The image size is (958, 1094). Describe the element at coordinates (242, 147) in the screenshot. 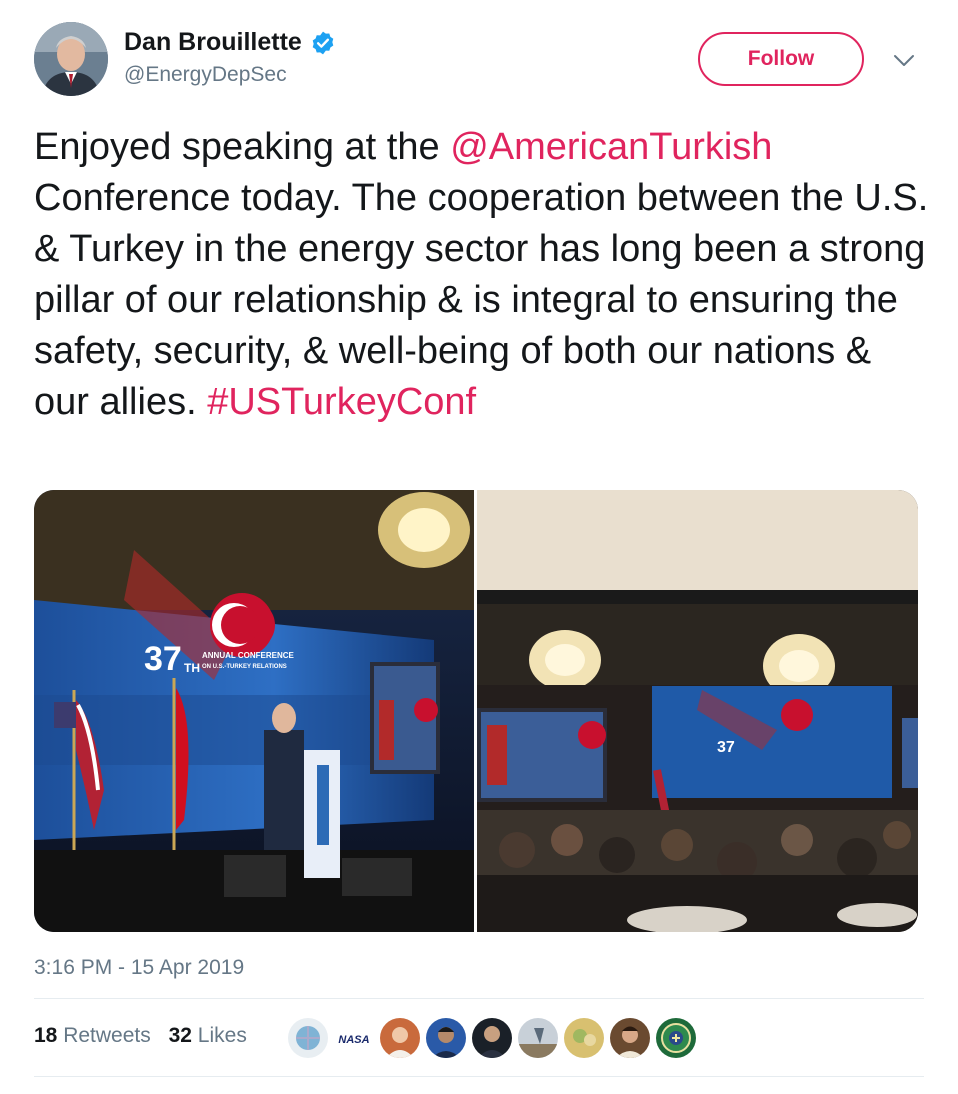

I see `tweet-text-part1: Enjoyed speaking at the` at that location.